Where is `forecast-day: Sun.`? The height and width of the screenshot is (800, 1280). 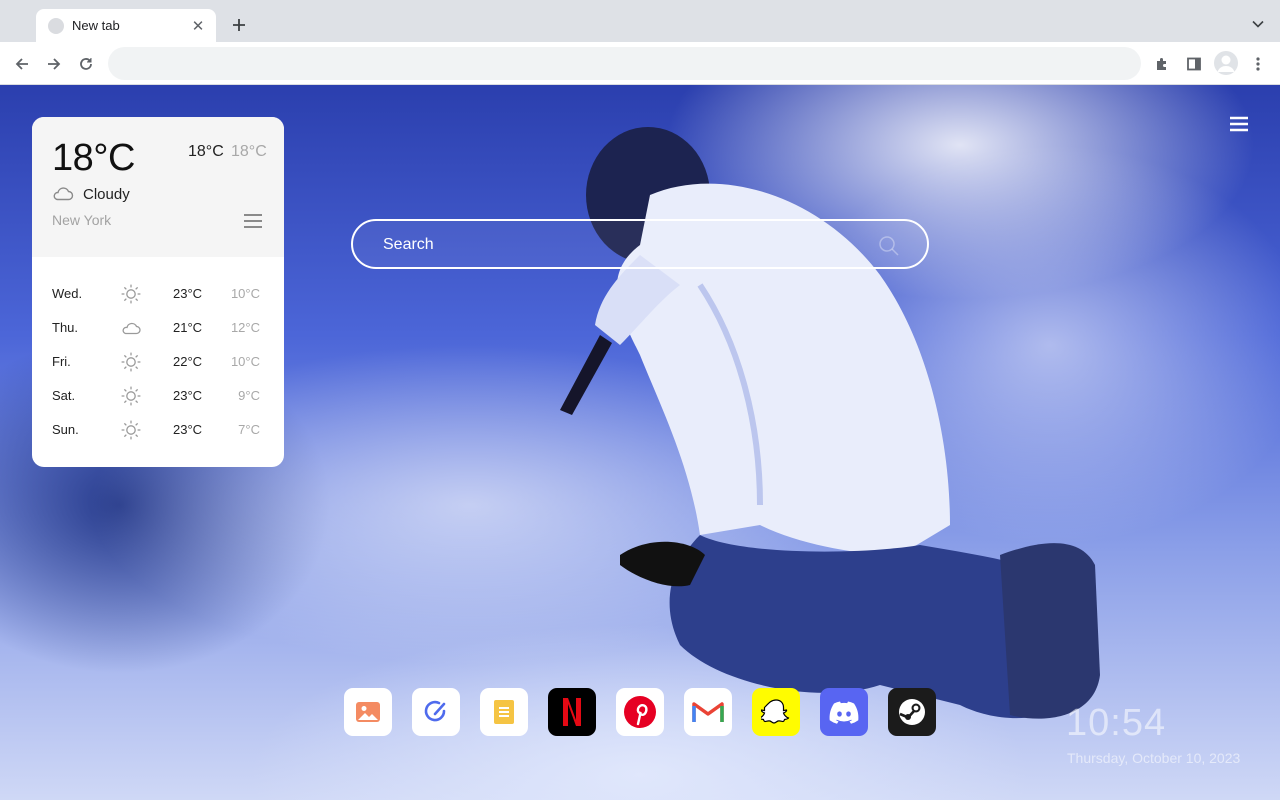
forecast-day: Sun. is located at coordinates (65, 429).